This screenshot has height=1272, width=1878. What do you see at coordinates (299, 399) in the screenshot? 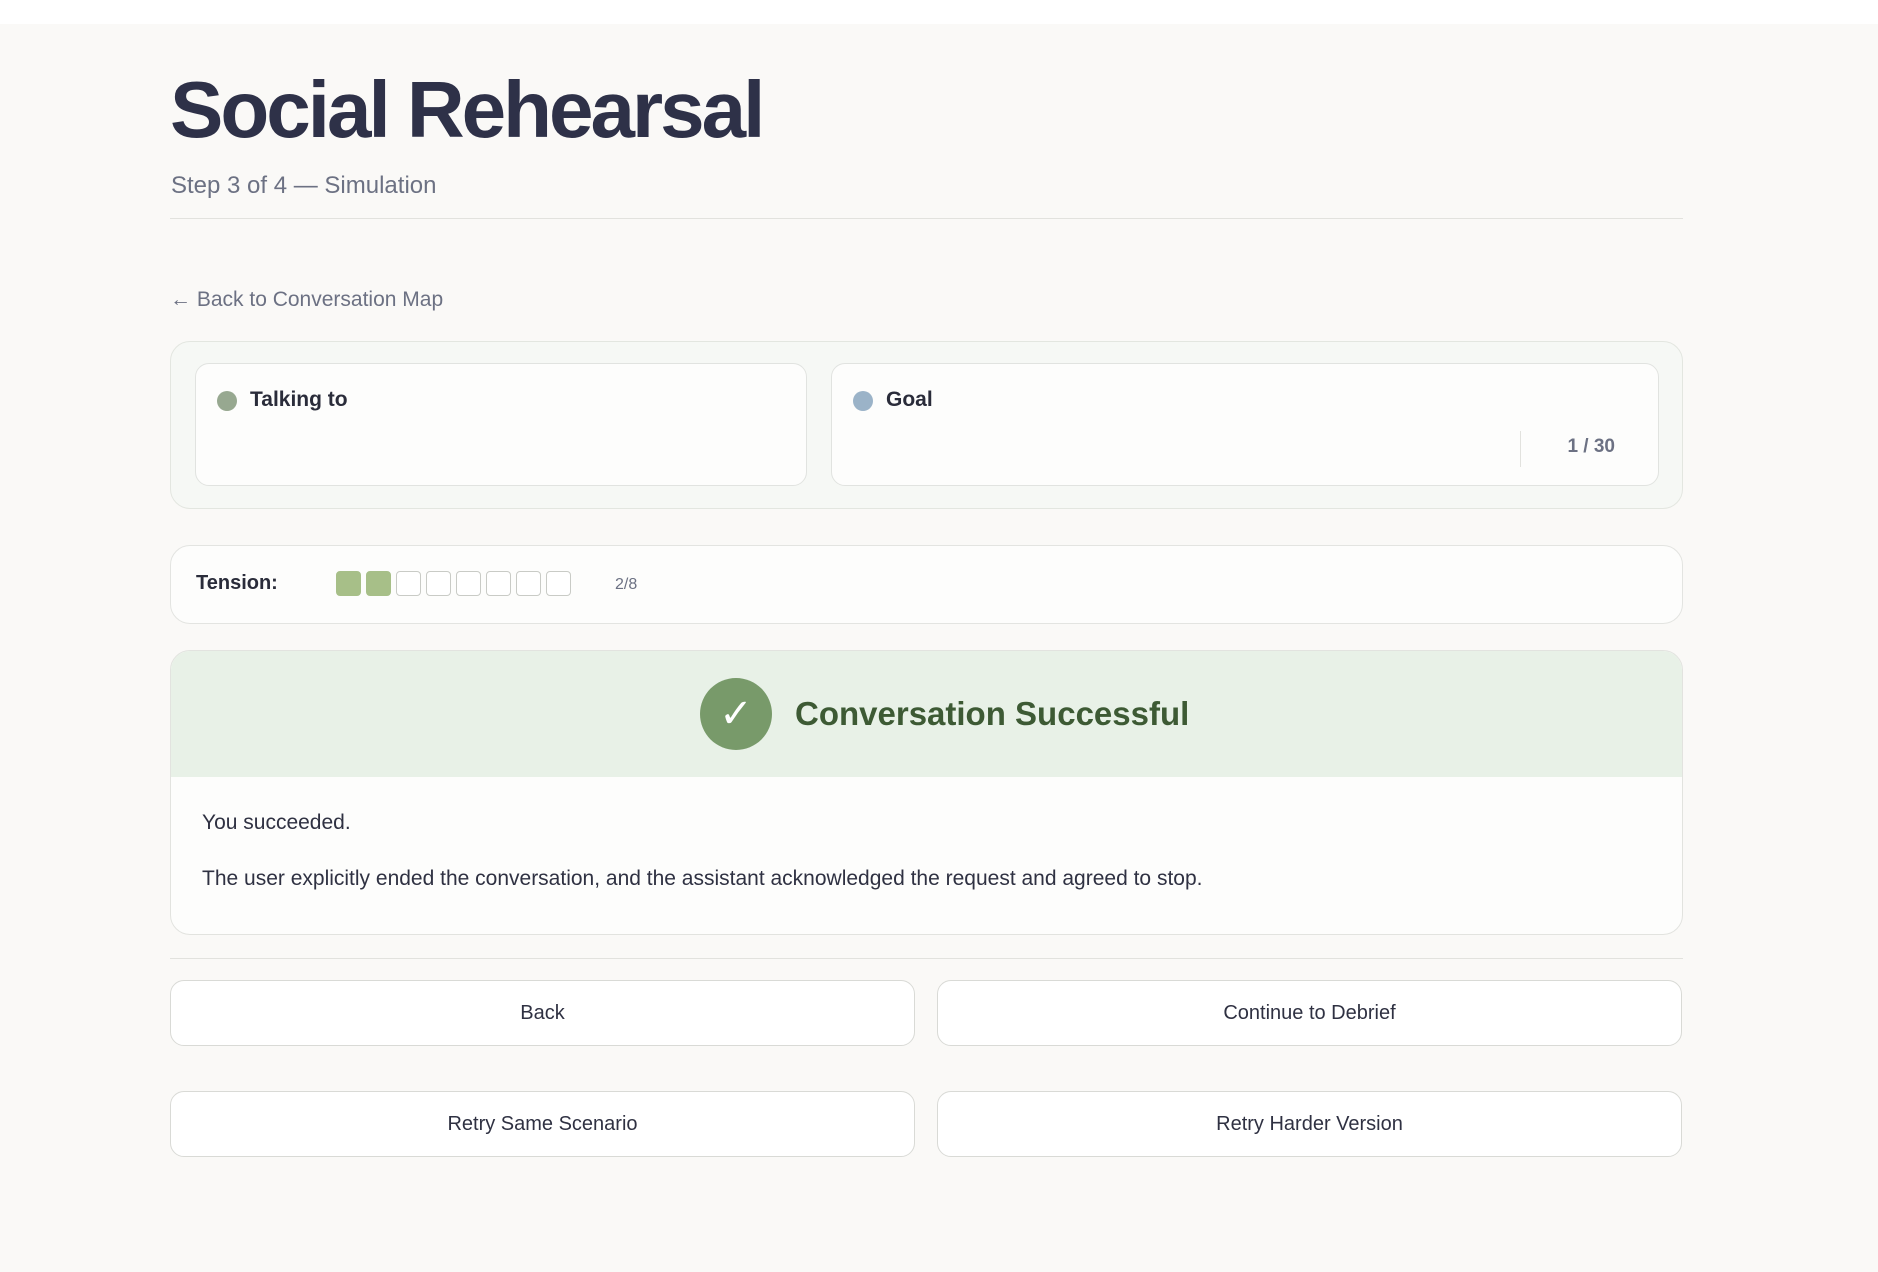
I see `talking-to-label: Talking to` at bounding box center [299, 399].